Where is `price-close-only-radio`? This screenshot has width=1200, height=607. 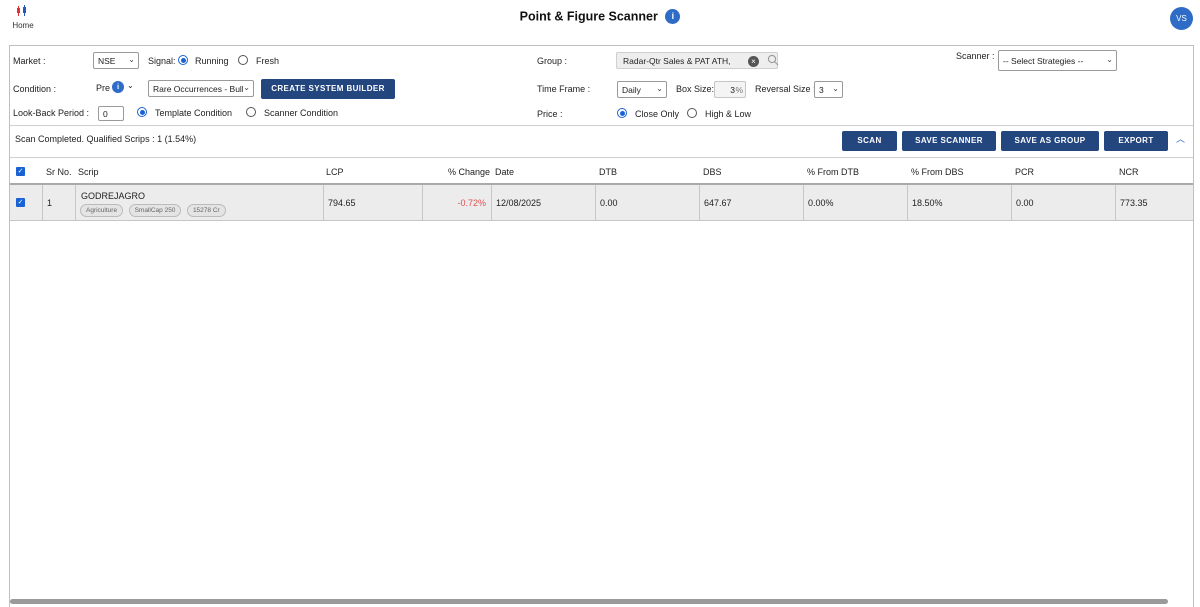 price-close-only-radio is located at coordinates (622, 113).